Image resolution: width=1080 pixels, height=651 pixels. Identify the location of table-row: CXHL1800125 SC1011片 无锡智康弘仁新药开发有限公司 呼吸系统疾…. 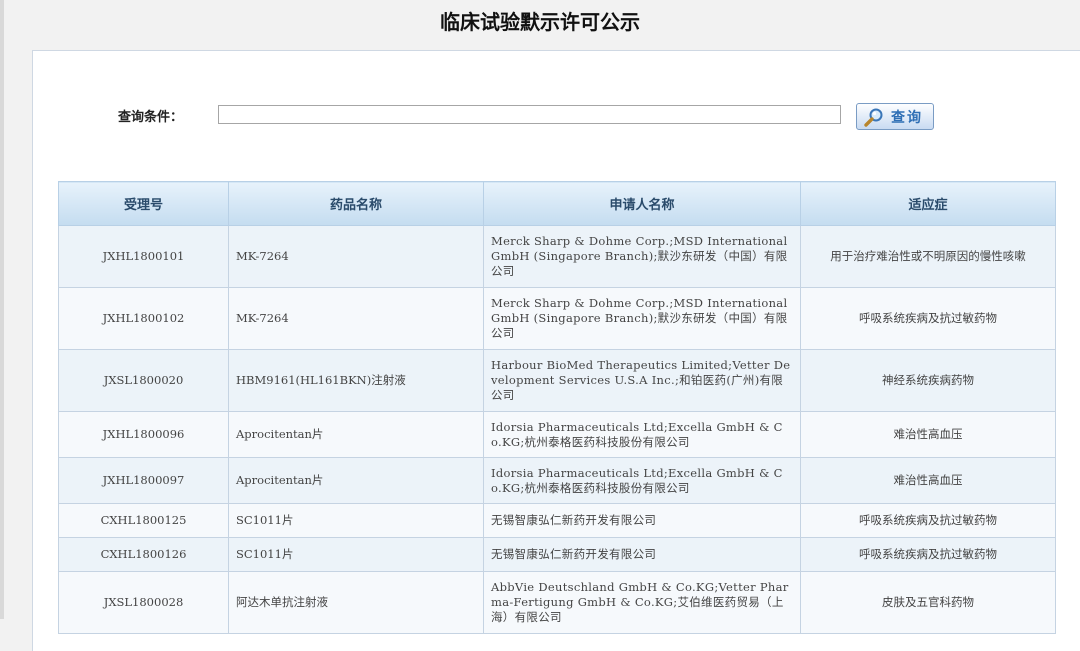
(557, 520).